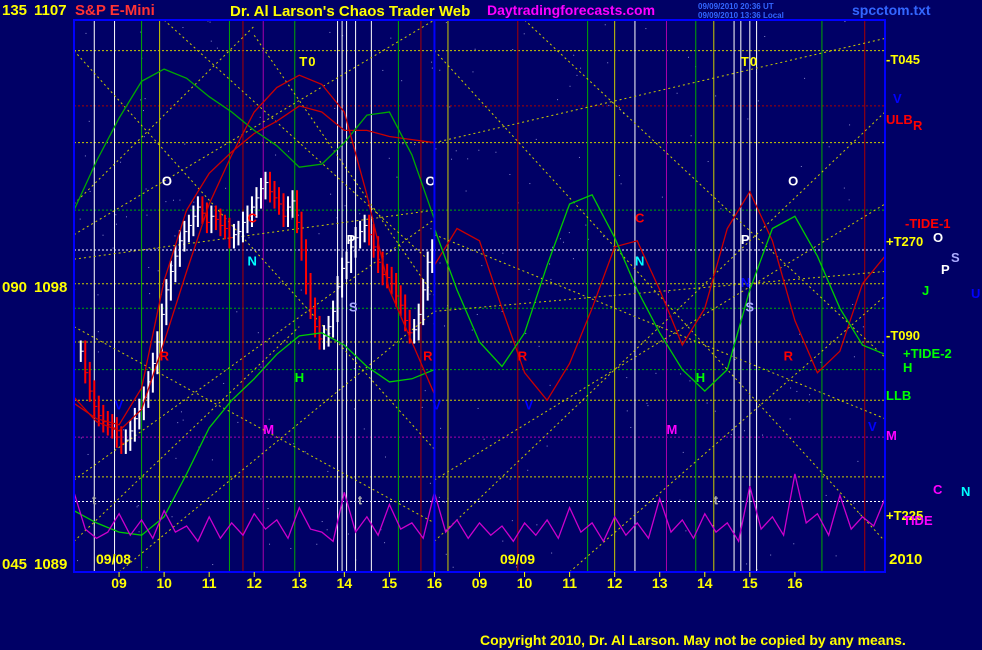 This screenshot has height=650, width=982. Describe the element at coordinates (571, 10) in the screenshot. I see `site-link: Daytradingforecasts.com` at that location.